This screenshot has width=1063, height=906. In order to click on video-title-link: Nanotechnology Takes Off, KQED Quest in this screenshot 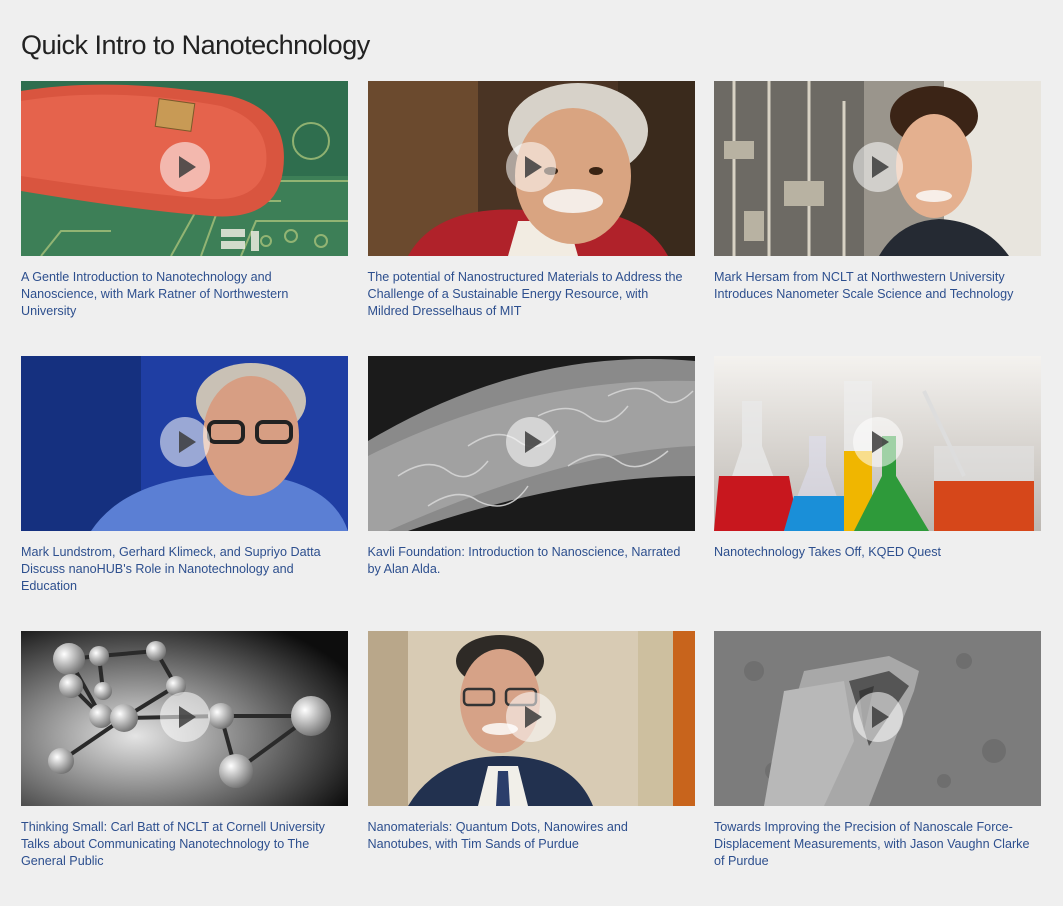, I will do `click(875, 552)`.